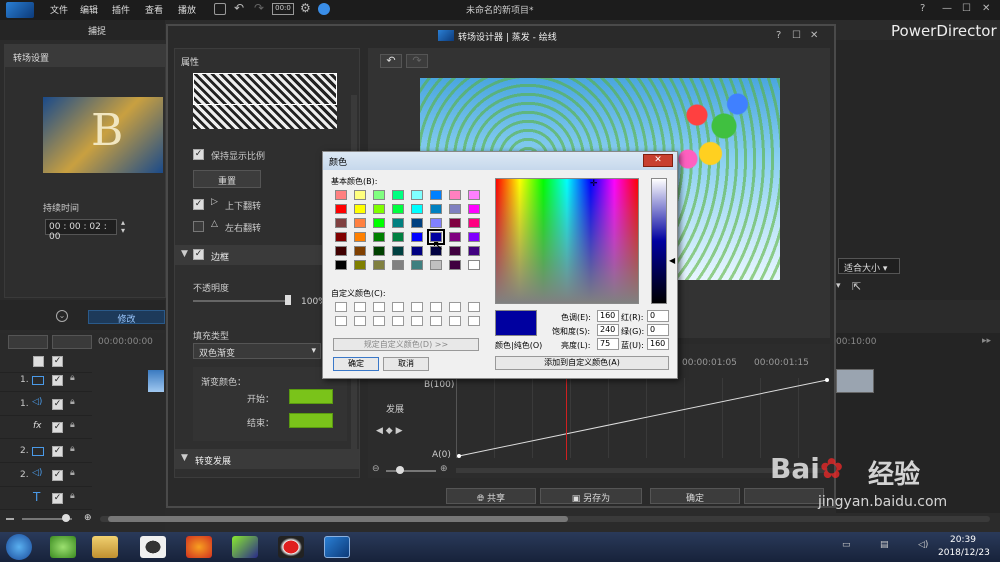 Image resolution: width=1000 pixels, height=562 pixels. I want to click on account-icon, so click(324, 9).